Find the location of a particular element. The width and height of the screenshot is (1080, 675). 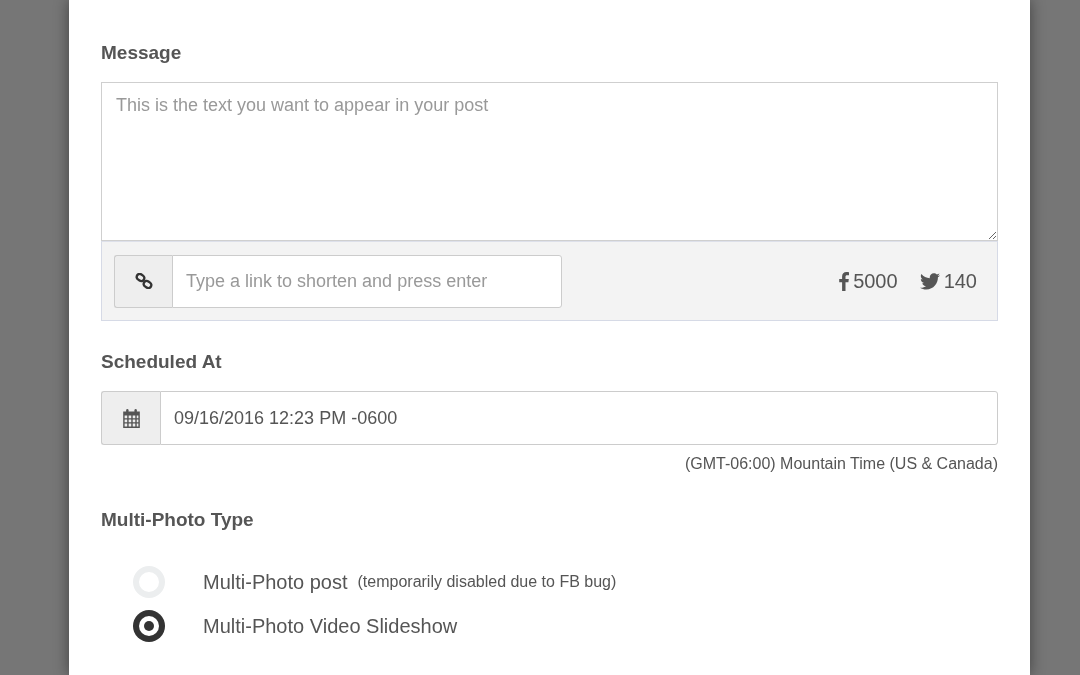

radio-button is located at coordinates (149, 626).